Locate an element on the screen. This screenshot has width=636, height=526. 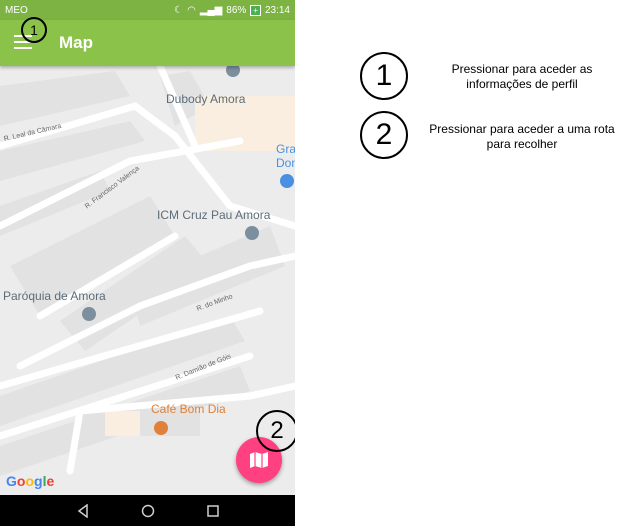
home-icon is located at coordinates (148, 511).